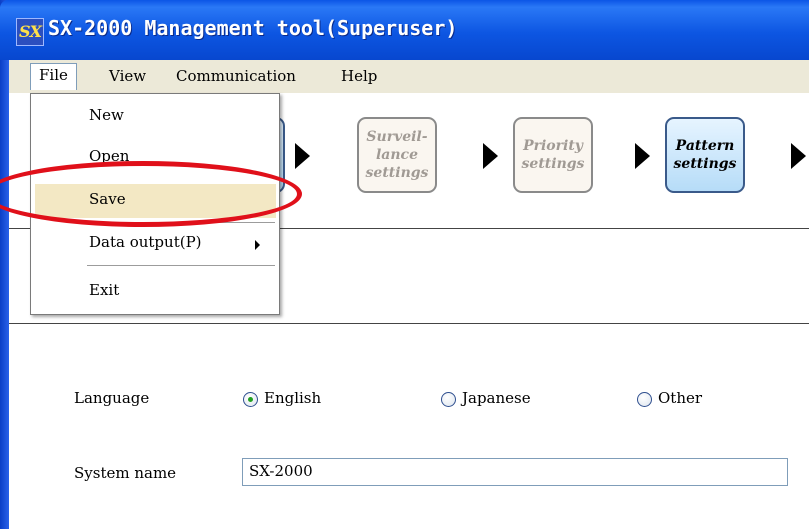 Image resolution: width=809 pixels, height=529 pixels. What do you see at coordinates (705, 155) in the screenshot?
I see `step-pattern-settings: Pattern settings` at bounding box center [705, 155].